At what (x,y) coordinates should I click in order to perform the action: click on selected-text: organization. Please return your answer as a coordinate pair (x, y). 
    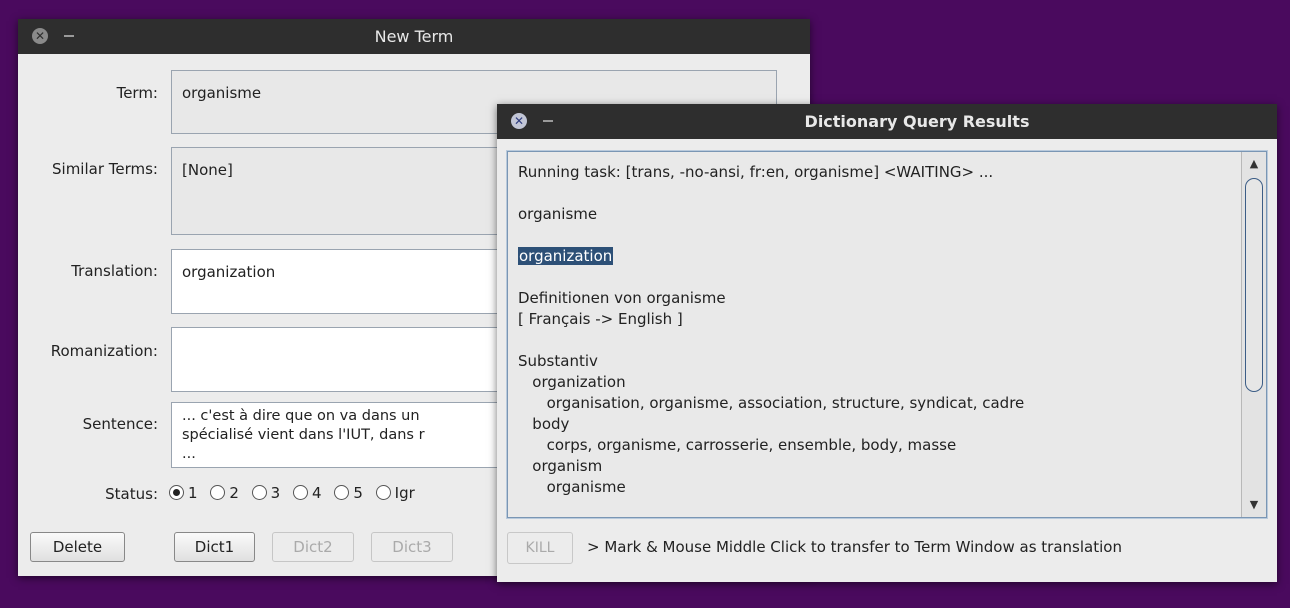
    Looking at the image, I should click on (566, 256).